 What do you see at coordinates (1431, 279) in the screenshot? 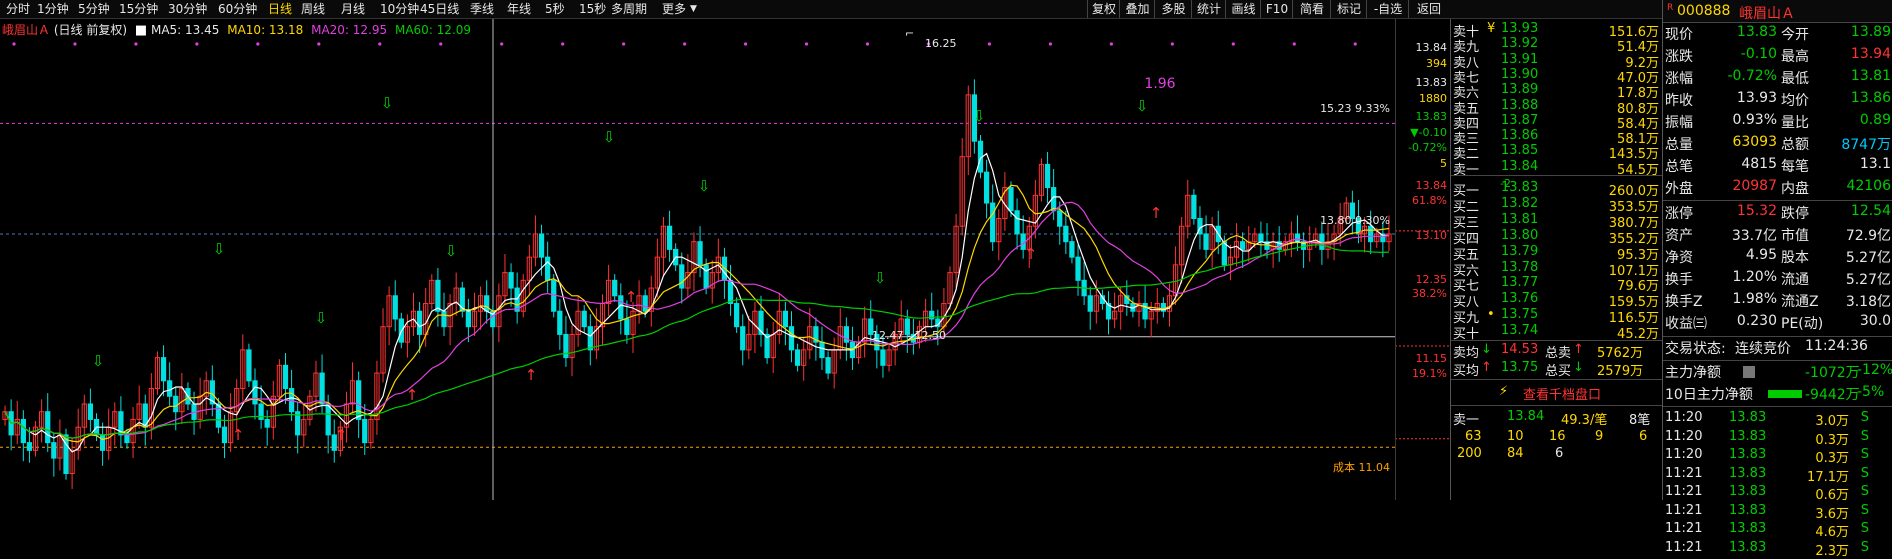
I see `axis-label: 12.35` at bounding box center [1431, 279].